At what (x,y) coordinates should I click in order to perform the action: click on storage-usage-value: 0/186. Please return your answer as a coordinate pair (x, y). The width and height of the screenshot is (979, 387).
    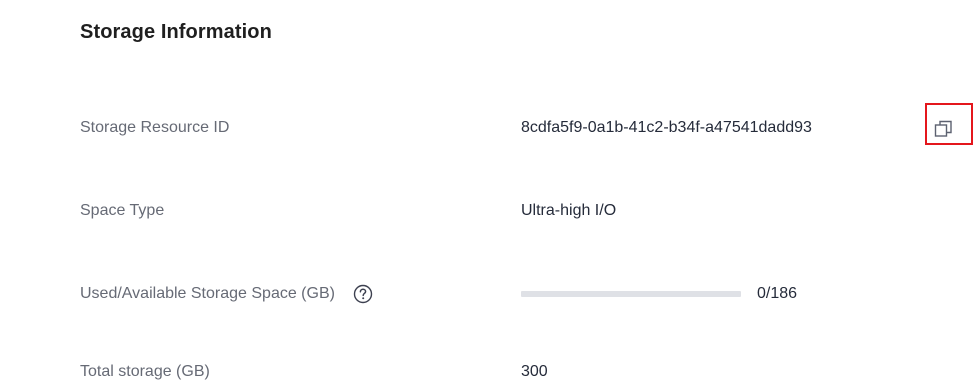
    Looking at the image, I should click on (777, 293).